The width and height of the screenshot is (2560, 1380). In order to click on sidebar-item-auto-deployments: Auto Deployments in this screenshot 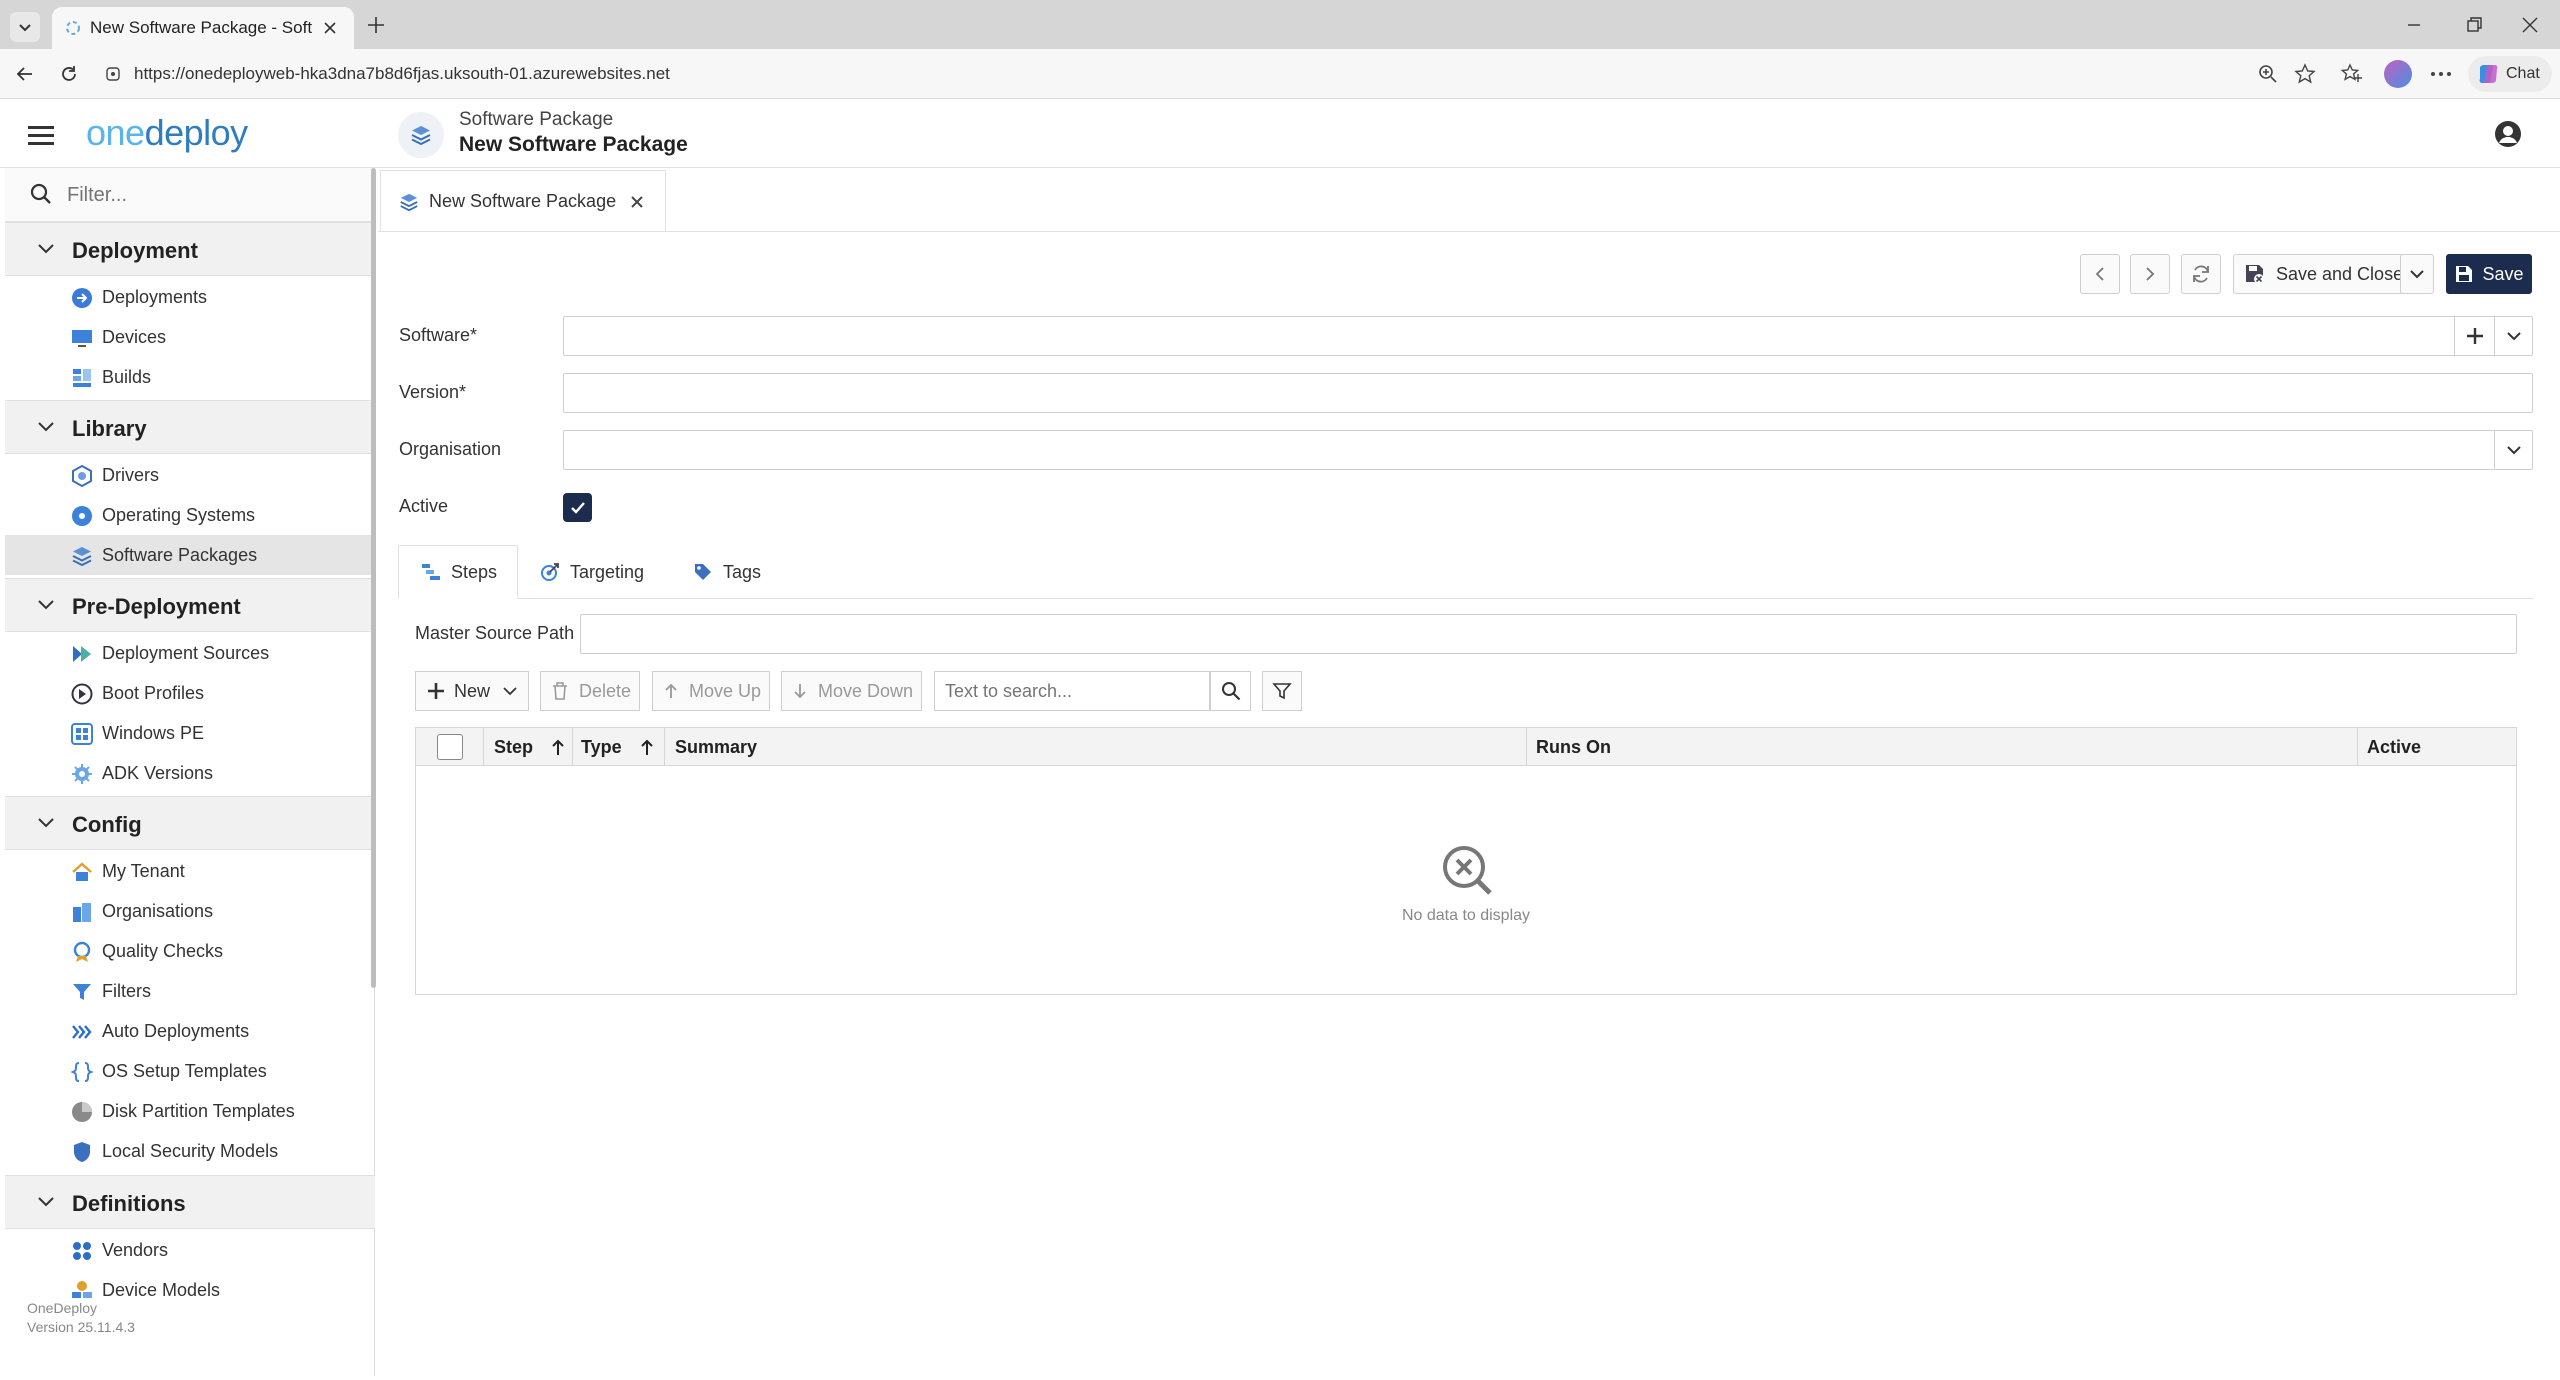, I will do `click(190, 1031)`.